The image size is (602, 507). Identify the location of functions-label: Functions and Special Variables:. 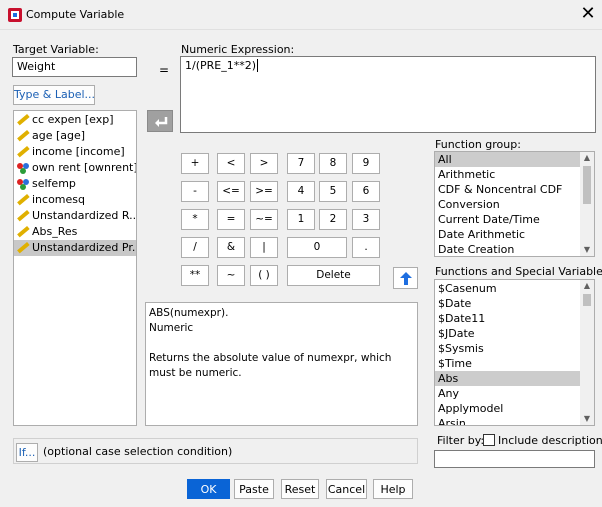
(518, 271).